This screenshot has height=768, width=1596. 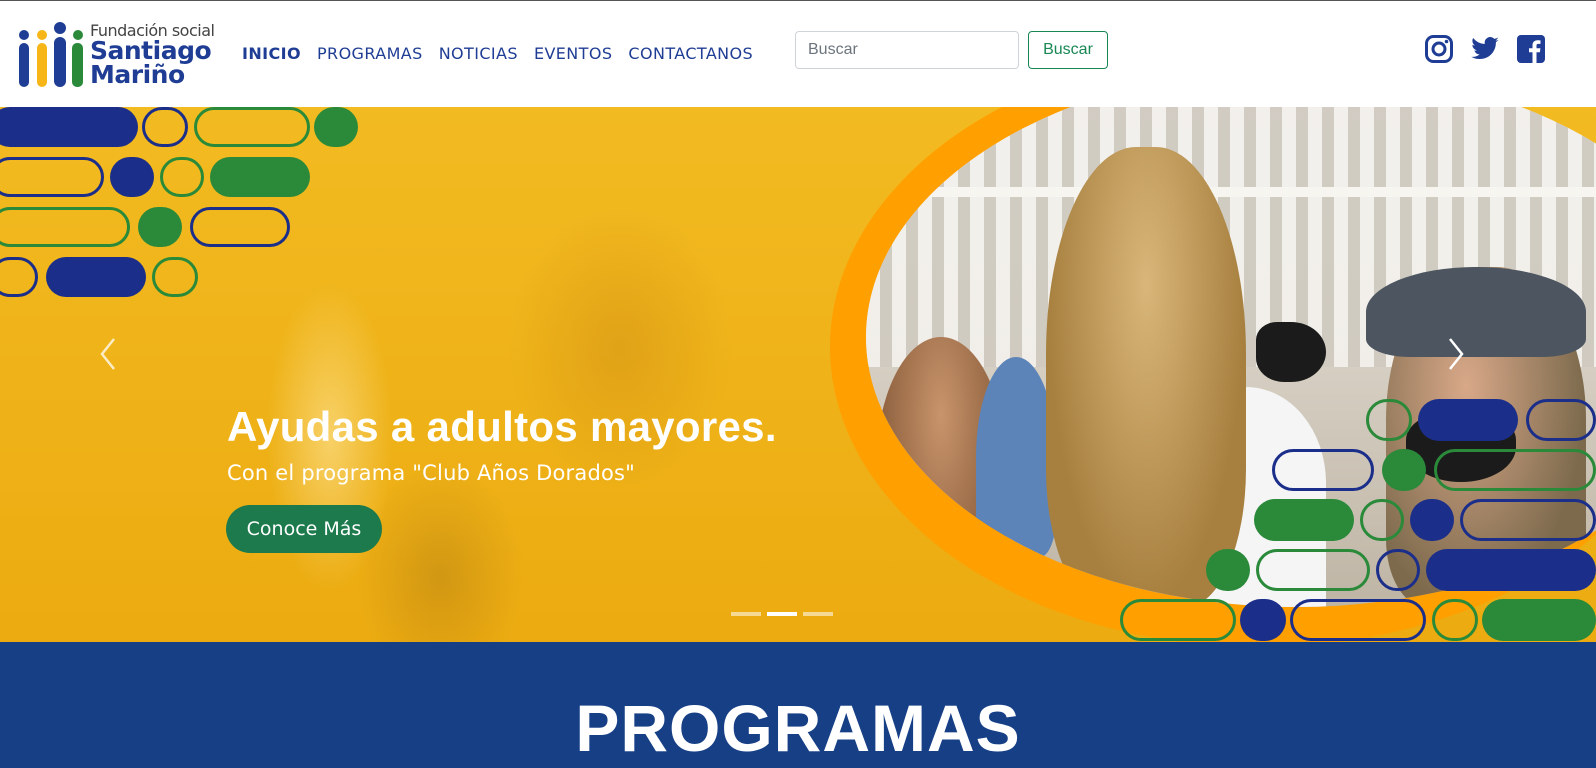 I want to click on search-button: Buscar, so click(x=1068, y=50).